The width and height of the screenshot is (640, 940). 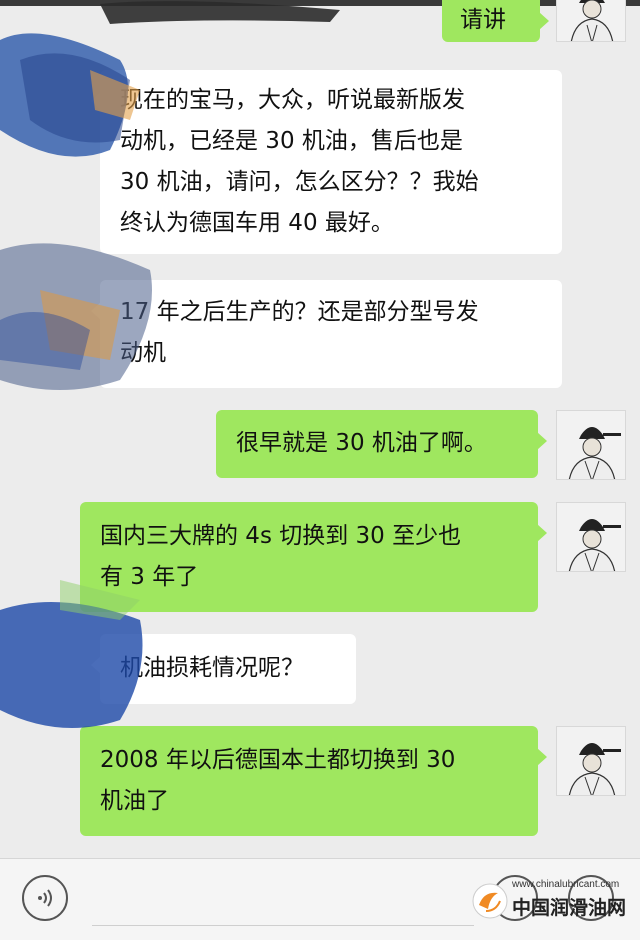 I want to click on watermark-name: 中国润滑油网, so click(x=569, y=908).